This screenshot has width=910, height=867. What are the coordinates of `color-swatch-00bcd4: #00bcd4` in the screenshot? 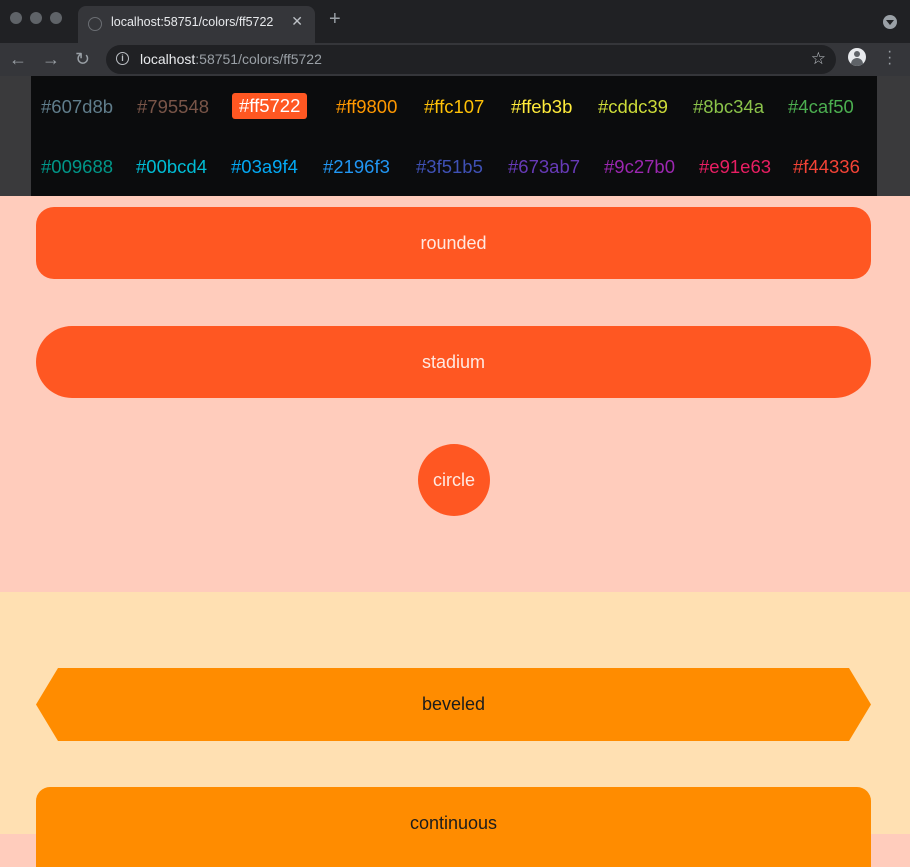 It's located at (171, 167).